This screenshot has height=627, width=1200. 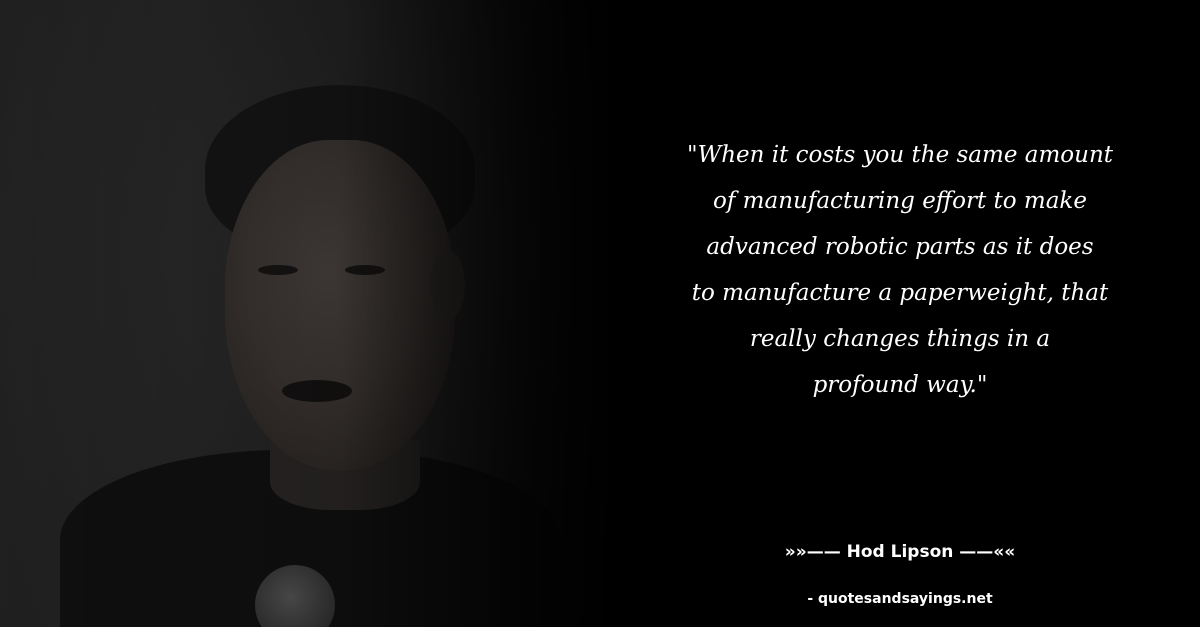 What do you see at coordinates (900, 339) in the screenshot?
I see `quote-line: really changes things in a` at bounding box center [900, 339].